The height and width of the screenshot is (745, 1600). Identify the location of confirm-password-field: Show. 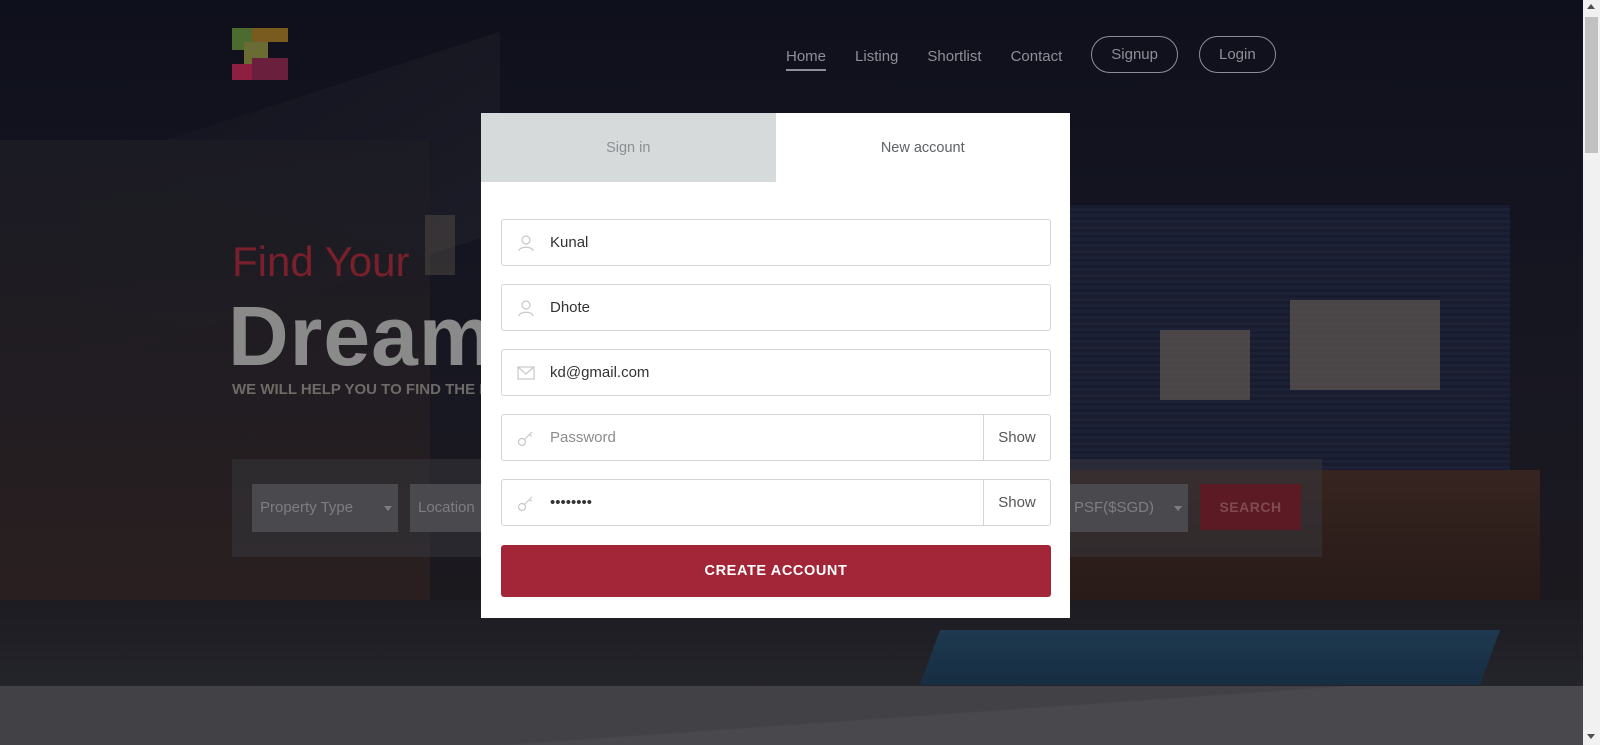
(776, 502).